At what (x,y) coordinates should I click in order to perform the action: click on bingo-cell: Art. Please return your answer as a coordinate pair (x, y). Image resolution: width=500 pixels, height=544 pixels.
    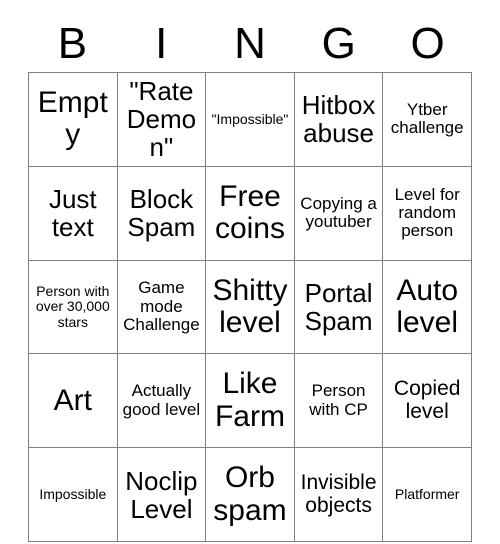
    Looking at the image, I should click on (73, 401).